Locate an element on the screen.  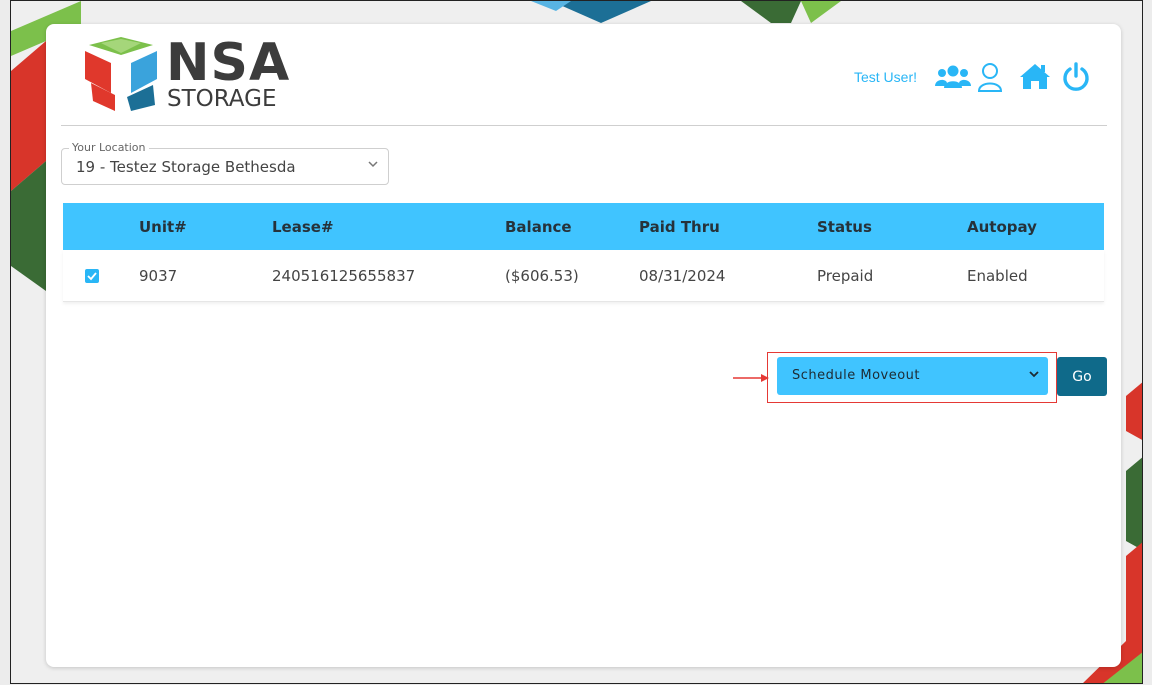
user-icon is located at coordinates (993, 77).